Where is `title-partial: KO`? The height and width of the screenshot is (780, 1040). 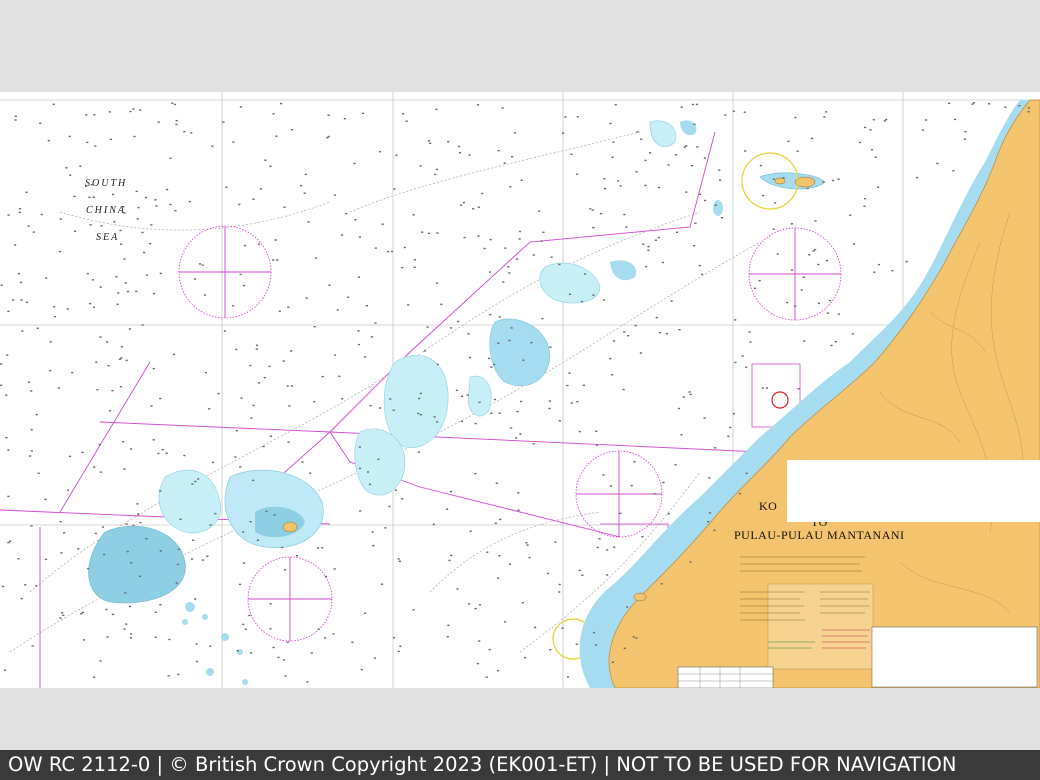
title-partial: KO is located at coordinates (768, 506).